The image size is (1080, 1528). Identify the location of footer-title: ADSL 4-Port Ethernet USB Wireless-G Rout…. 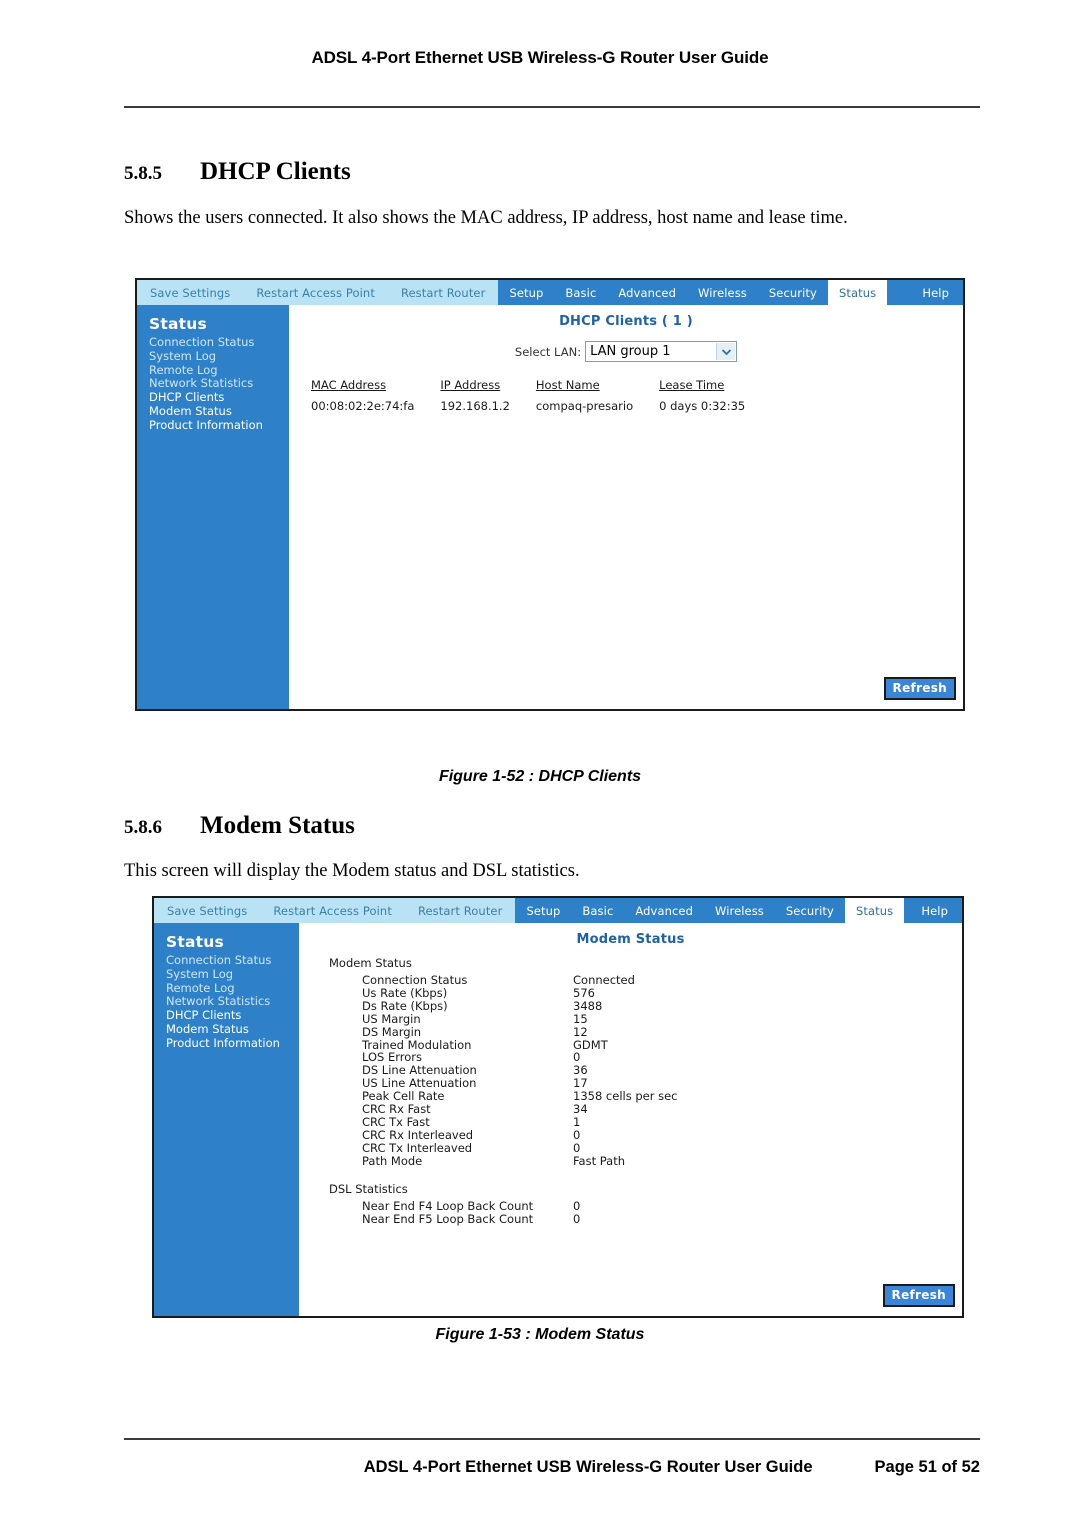
(588, 1467).